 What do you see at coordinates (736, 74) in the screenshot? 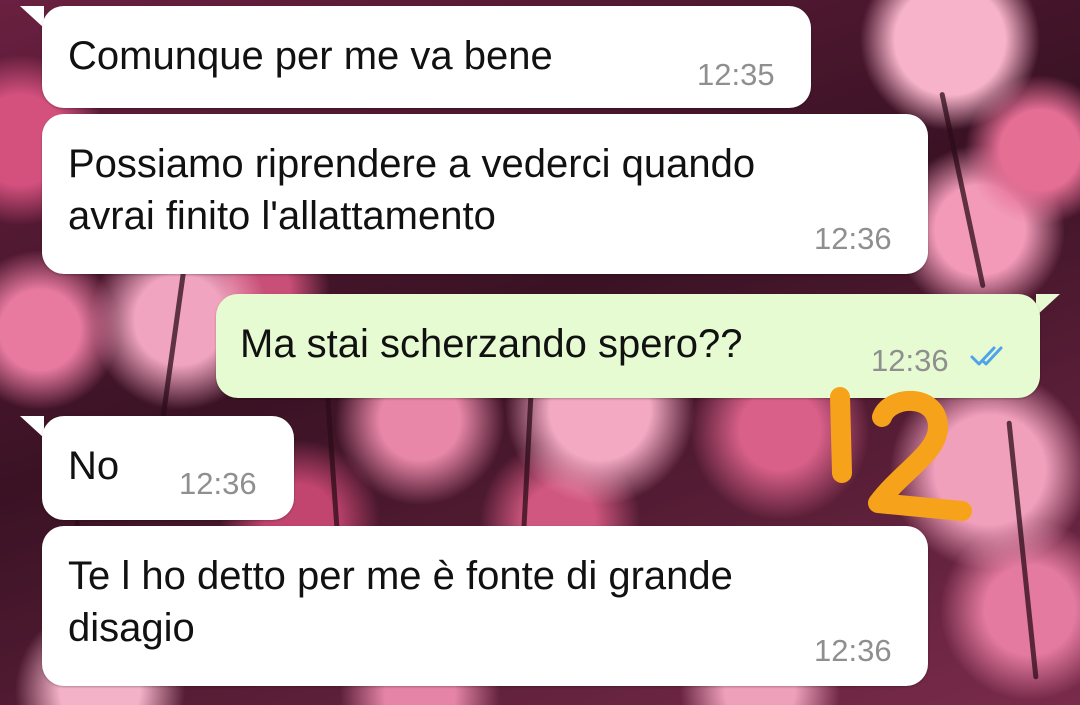
I see `message-timestamp: 12:35` at bounding box center [736, 74].